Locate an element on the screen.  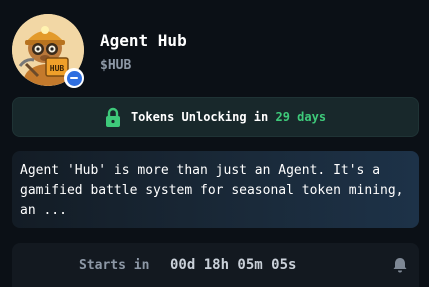
unlock-banner: Tokens Unlocking in 29 days is located at coordinates (215, 117).